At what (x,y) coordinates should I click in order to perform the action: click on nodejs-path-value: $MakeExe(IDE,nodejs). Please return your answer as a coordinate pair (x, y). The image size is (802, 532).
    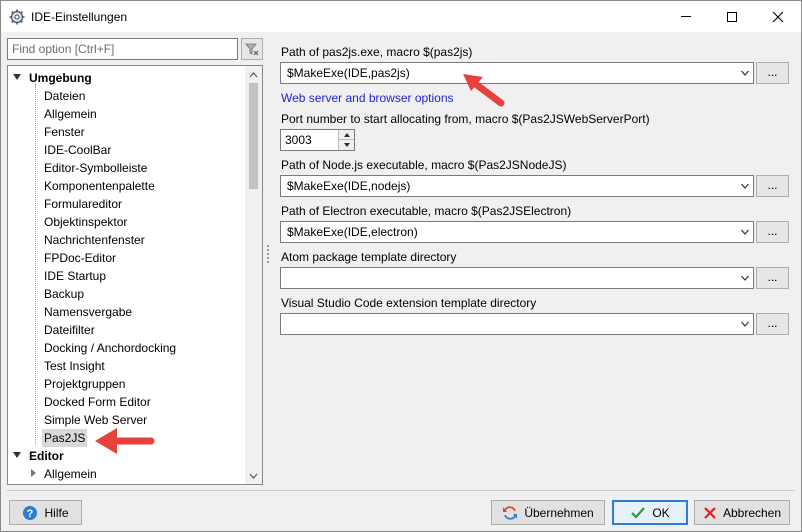
    Looking at the image, I should click on (349, 186).